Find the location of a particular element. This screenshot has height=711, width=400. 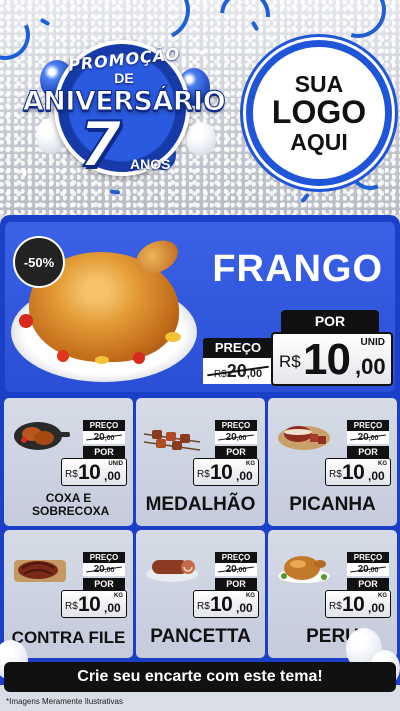

logo-text-line1: SUA is located at coordinates (319, 84).